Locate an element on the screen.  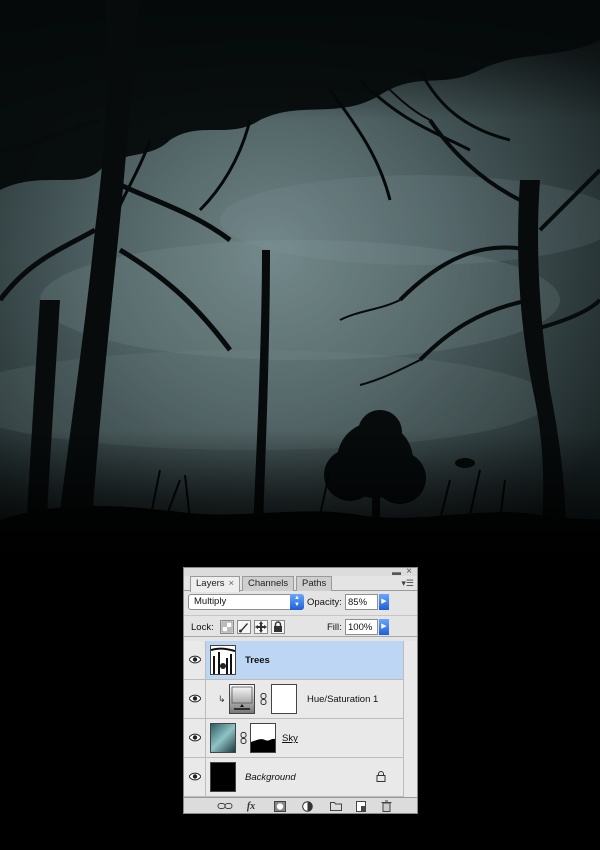
opacity-value: 85% is located at coordinates (358, 602).